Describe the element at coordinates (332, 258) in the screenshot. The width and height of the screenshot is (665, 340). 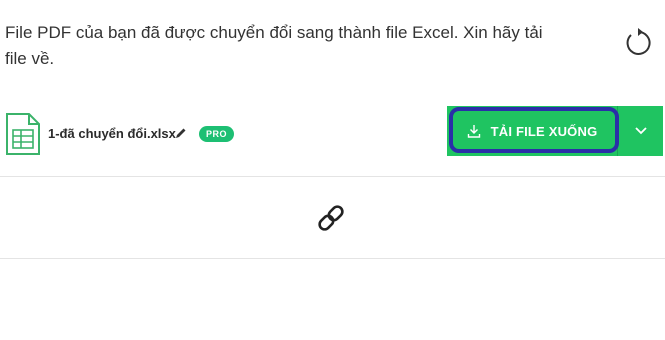
I see `divider-bottom` at that location.